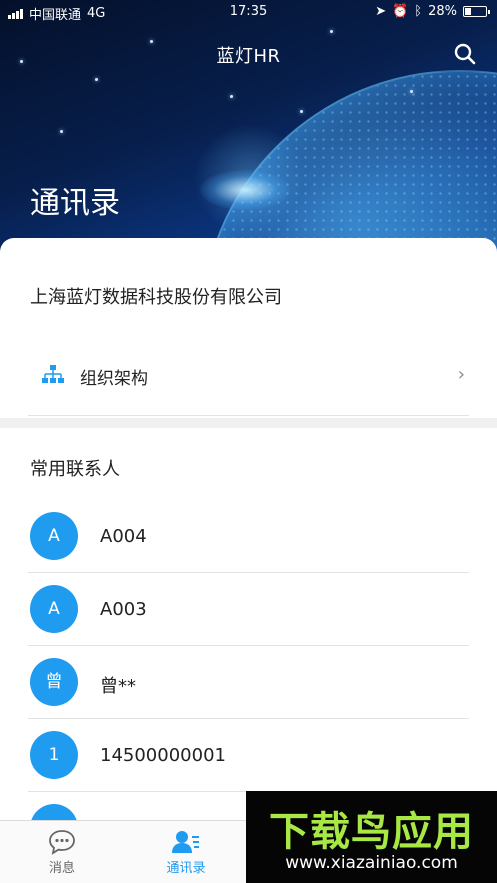 The height and width of the screenshot is (883, 497). Describe the element at coordinates (61, 868) in the screenshot. I see `tab-messages-label: 消息` at that location.